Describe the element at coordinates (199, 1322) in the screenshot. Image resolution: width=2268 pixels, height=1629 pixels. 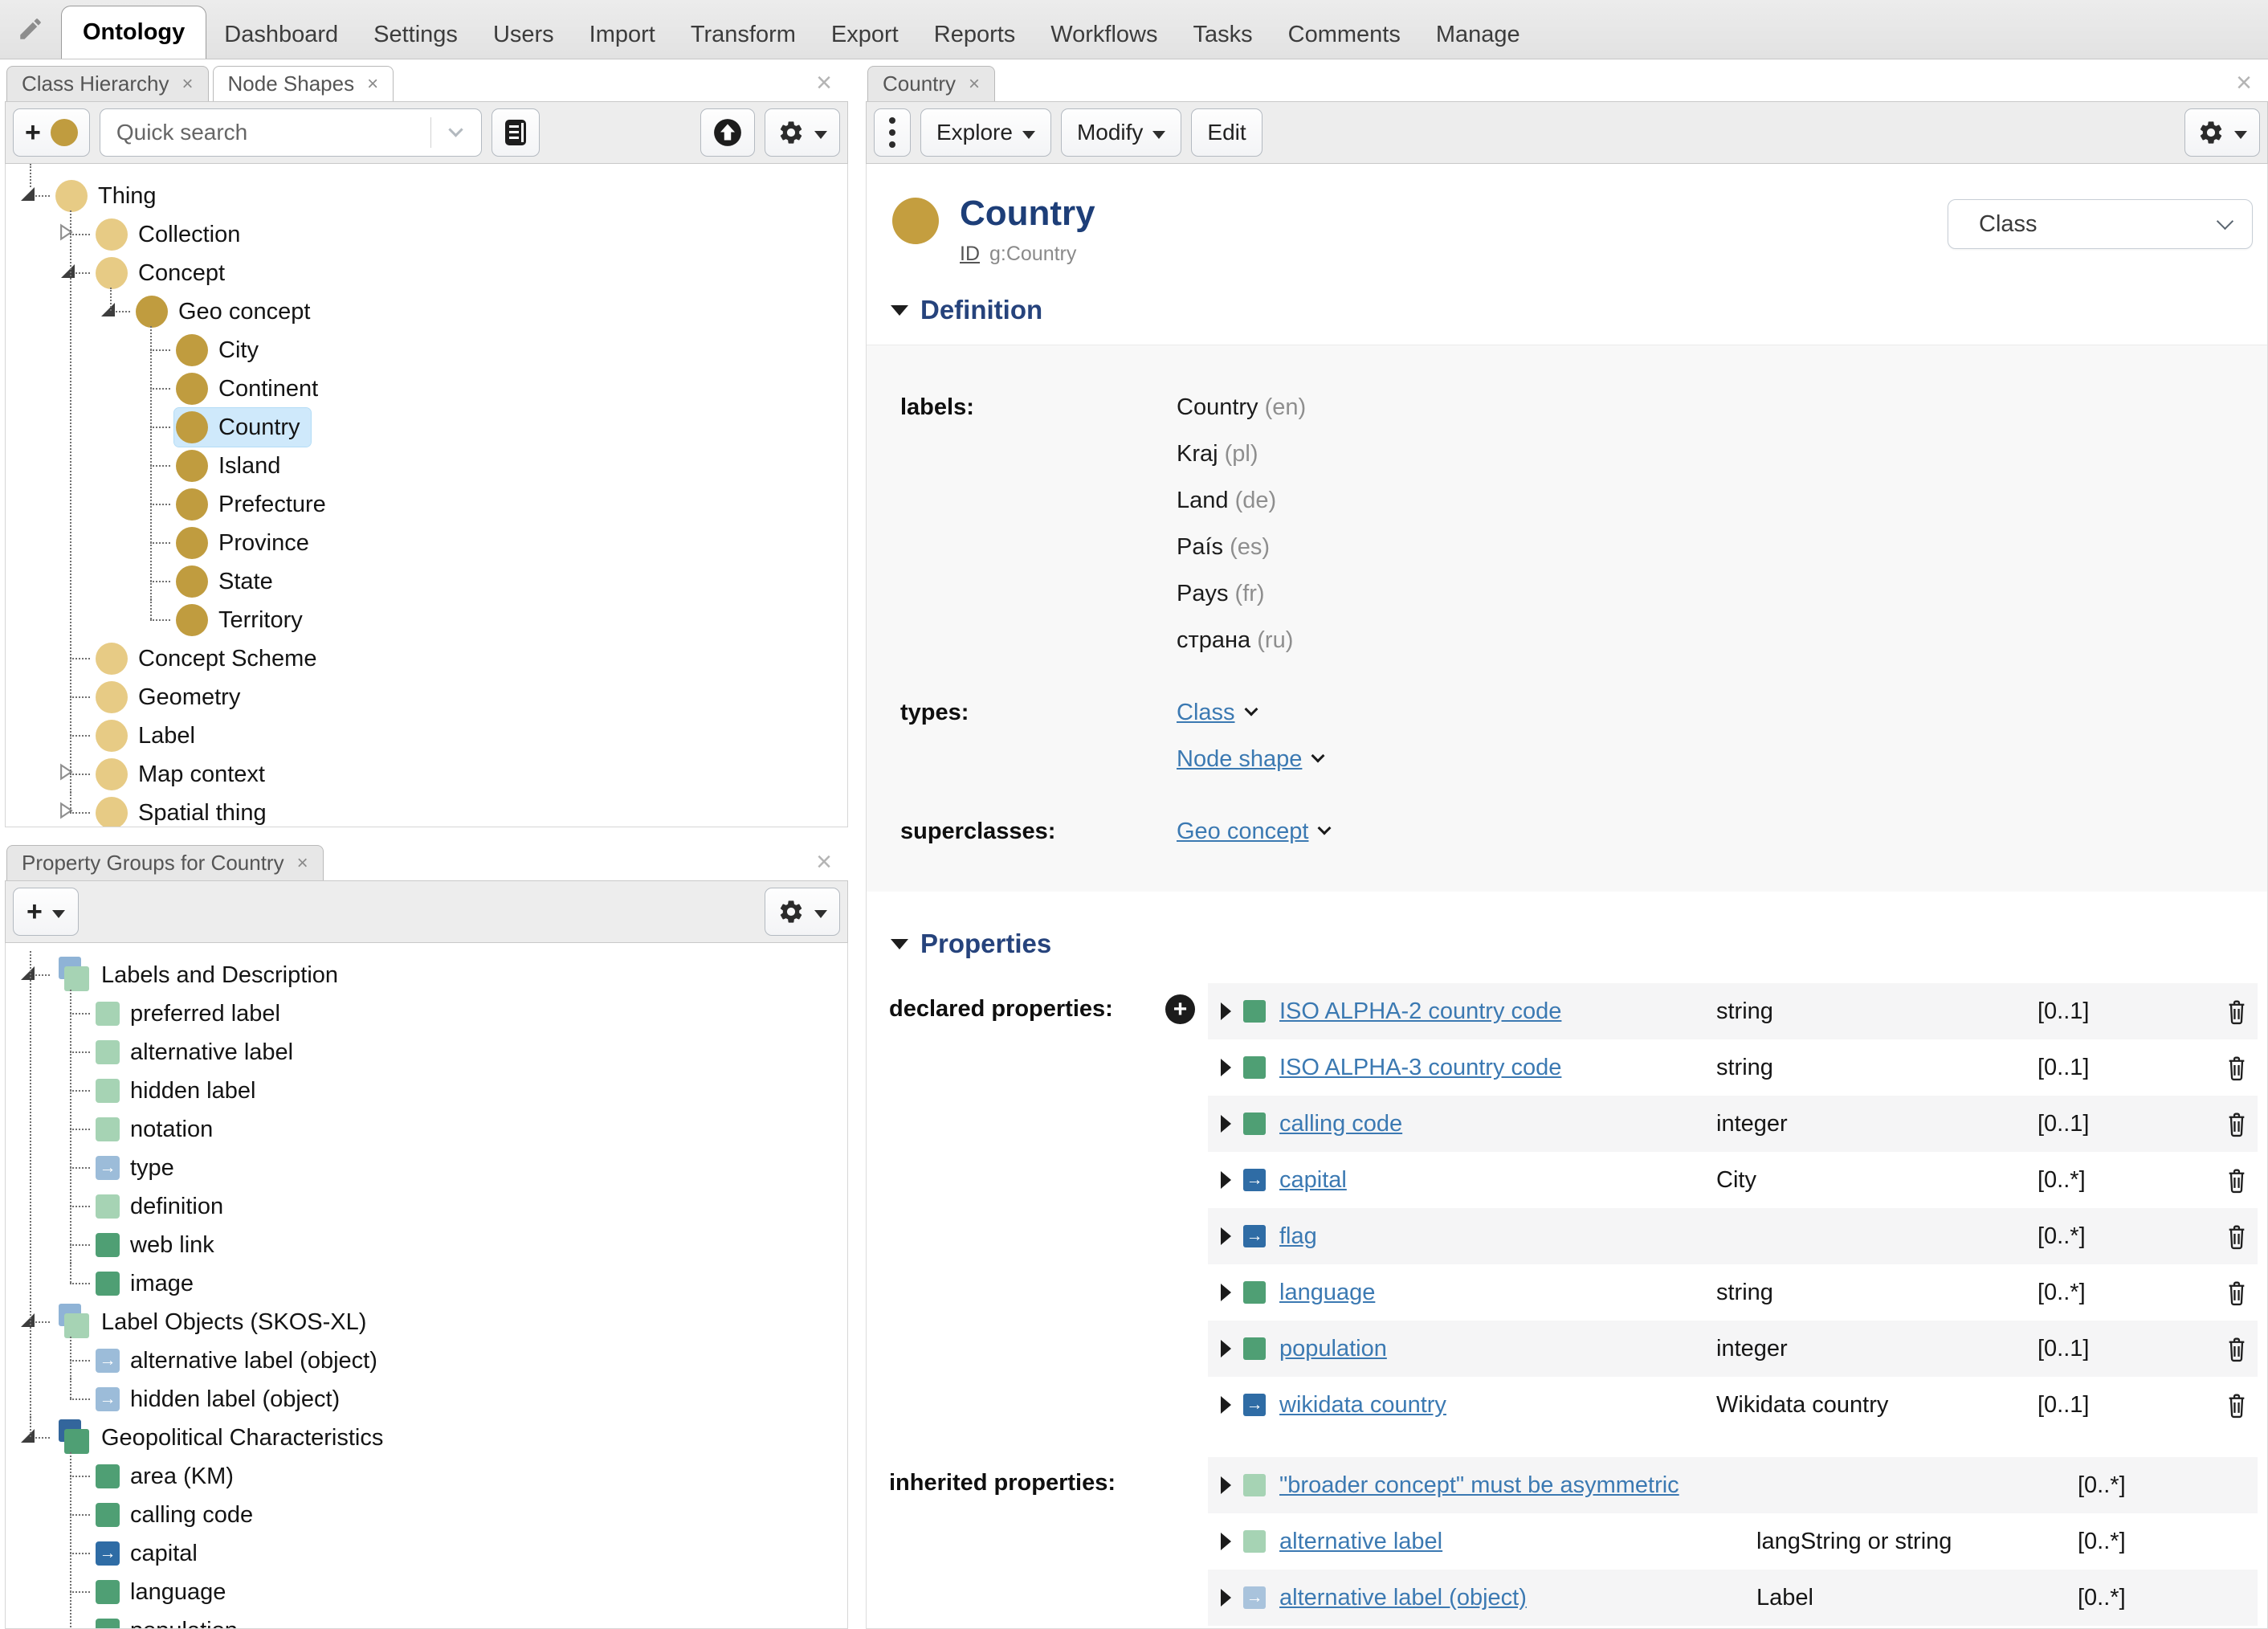
I see `group-item-label-objects-skos-xl: Label Objects (SKOS-XL)` at that location.